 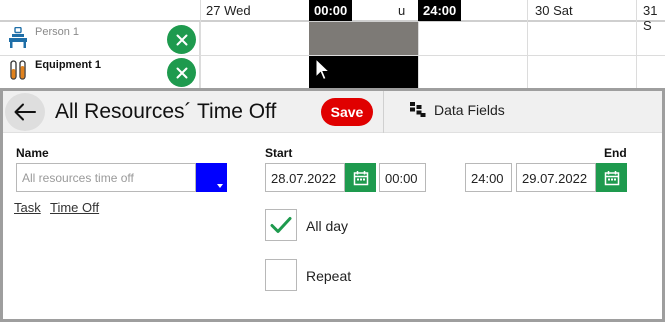 I want to click on time-off-link: Time Off, so click(x=74, y=207).